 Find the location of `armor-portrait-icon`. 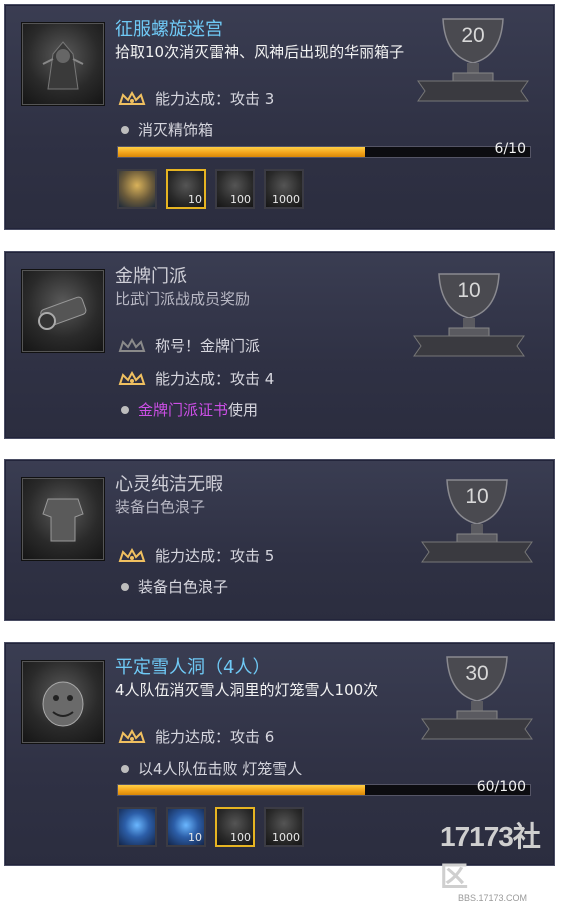

armor-portrait-icon is located at coordinates (63, 520).